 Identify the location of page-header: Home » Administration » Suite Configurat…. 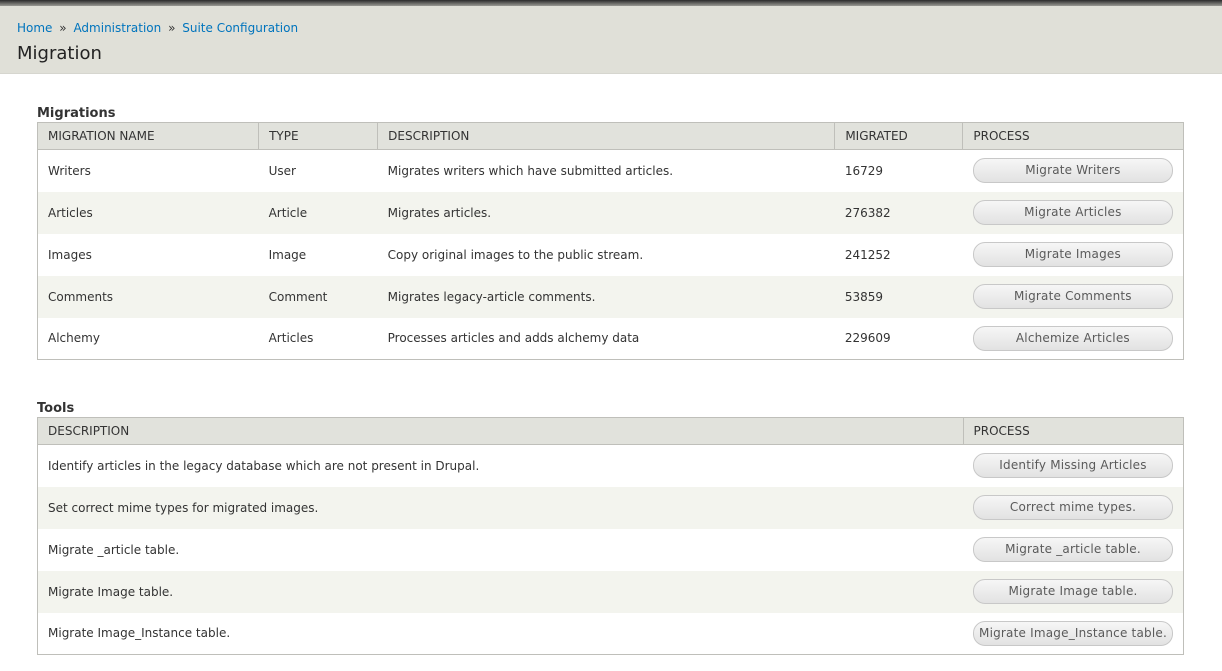
(611, 40).